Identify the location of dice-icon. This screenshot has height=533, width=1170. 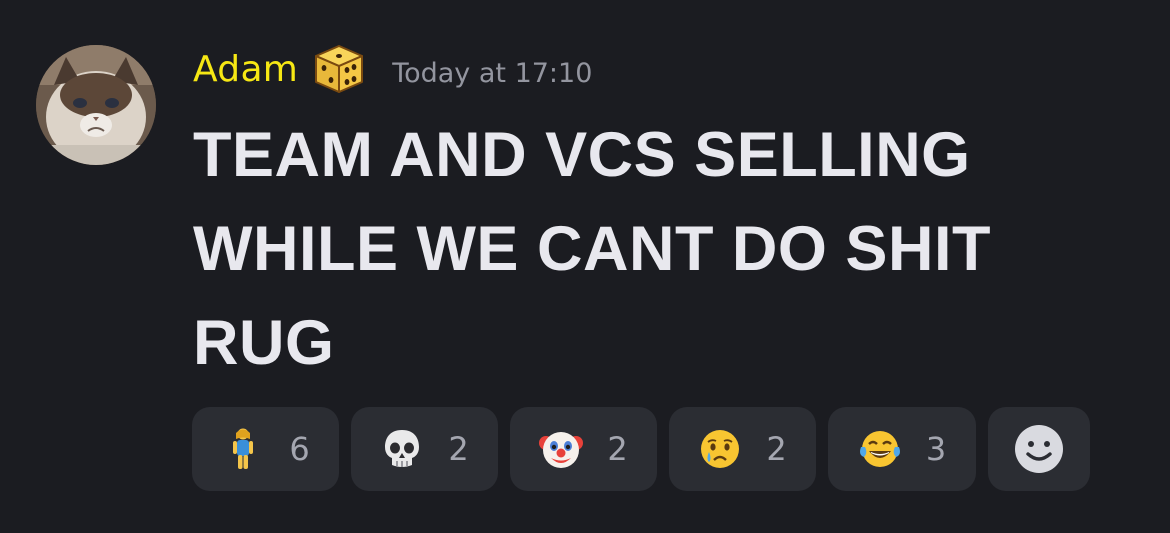
(339, 69).